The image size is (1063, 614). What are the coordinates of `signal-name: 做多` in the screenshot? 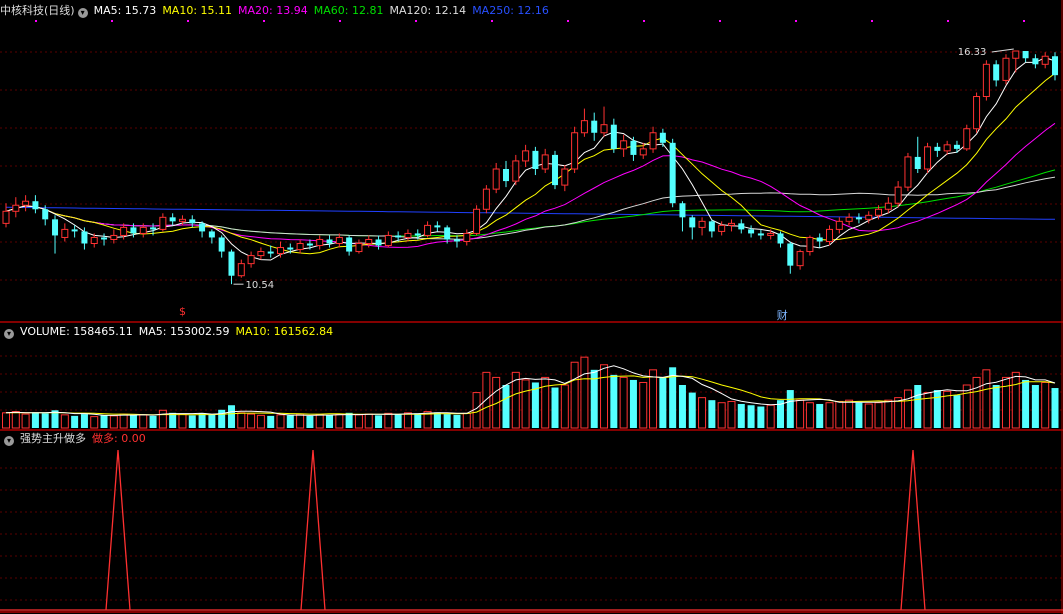 It's located at (103, 438).